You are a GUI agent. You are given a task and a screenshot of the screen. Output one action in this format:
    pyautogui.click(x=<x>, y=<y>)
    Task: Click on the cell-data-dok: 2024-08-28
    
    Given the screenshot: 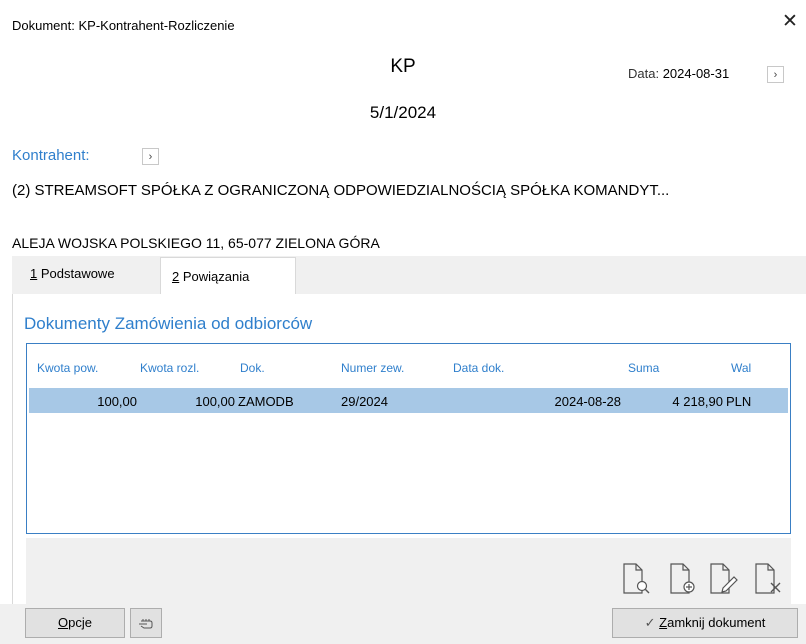 What is the action you would take?
    pyautogui.click(x=588, y=401)
    